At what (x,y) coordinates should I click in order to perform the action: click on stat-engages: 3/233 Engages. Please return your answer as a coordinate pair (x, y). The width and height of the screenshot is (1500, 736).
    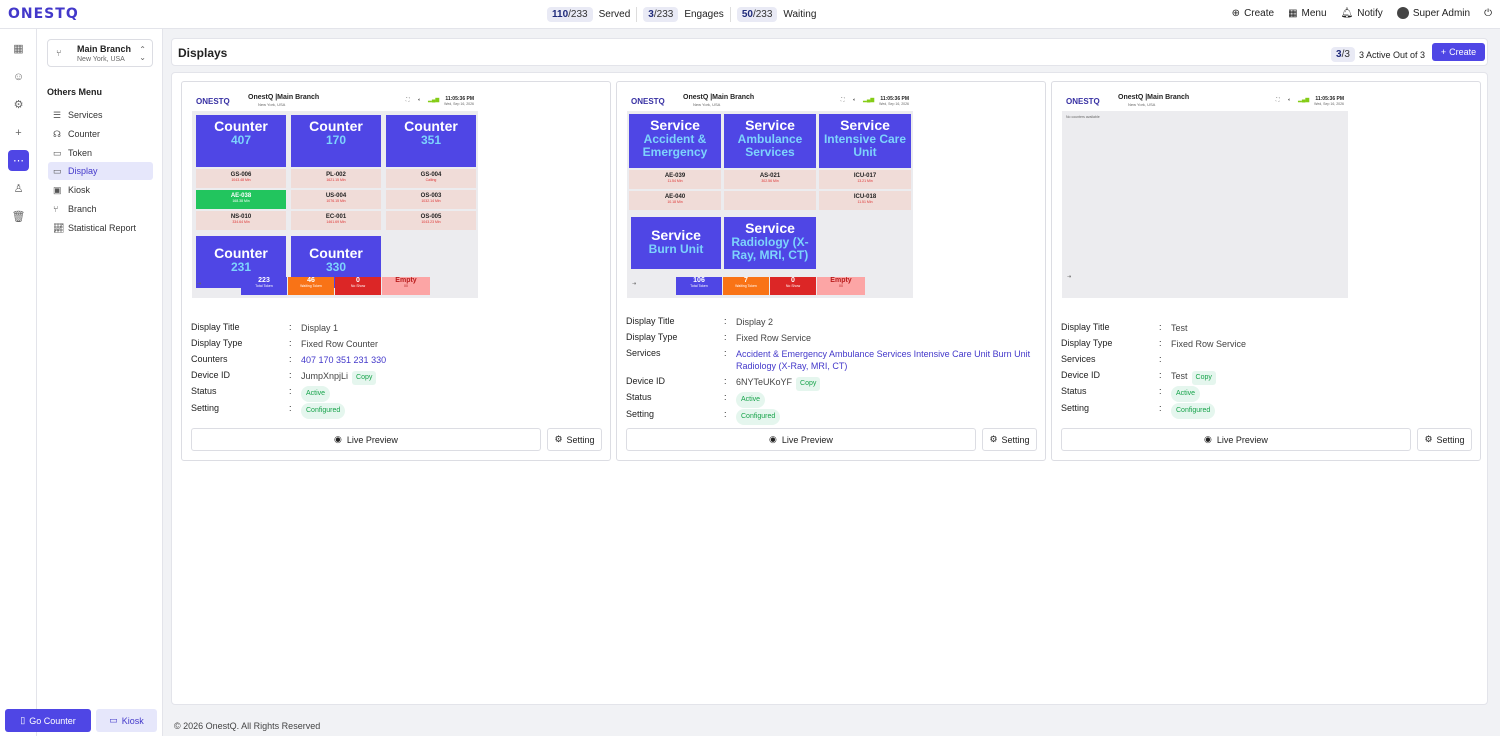
    Looking at the image, I should click on (687, 14).